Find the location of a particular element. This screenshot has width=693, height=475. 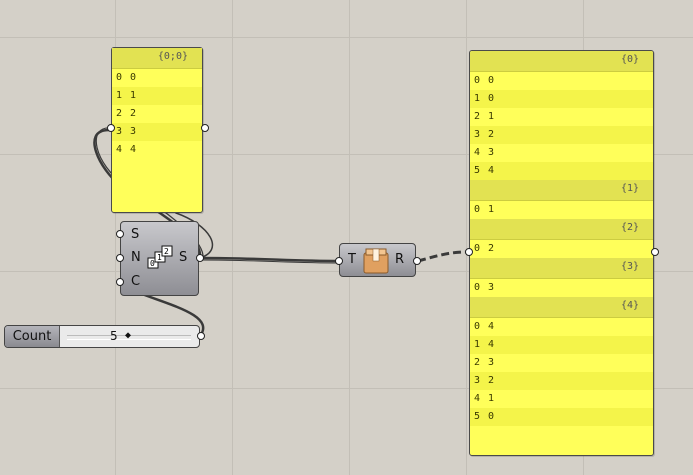

branch-header: {2} is located at coordinates (561, 229).